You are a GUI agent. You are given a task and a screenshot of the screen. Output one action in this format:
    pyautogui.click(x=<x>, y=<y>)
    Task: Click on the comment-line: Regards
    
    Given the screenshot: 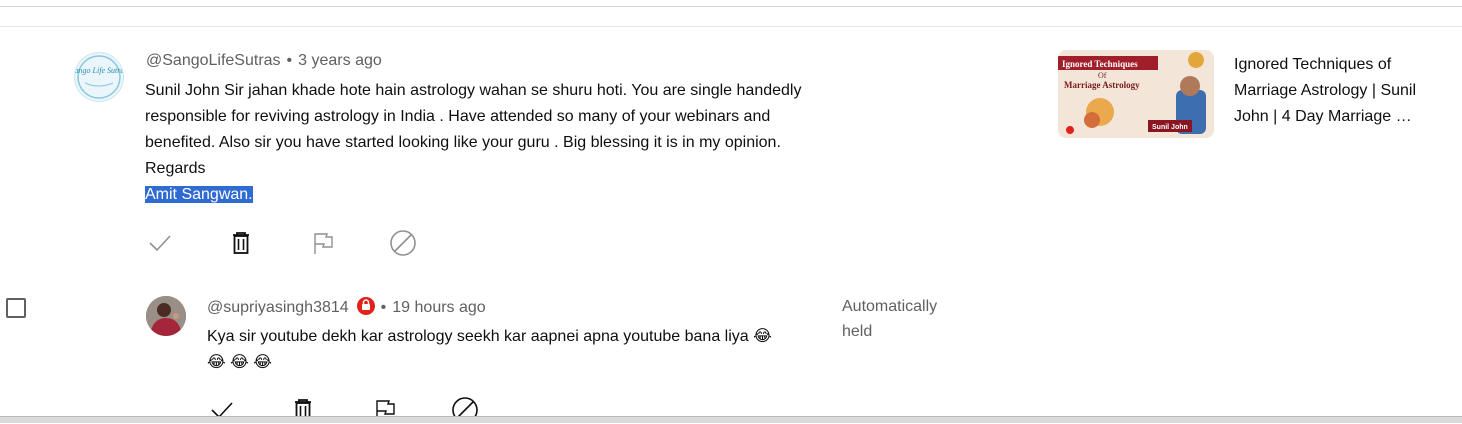 What is the action you would take?
    pyautogui.click(x=175, y=168)
    